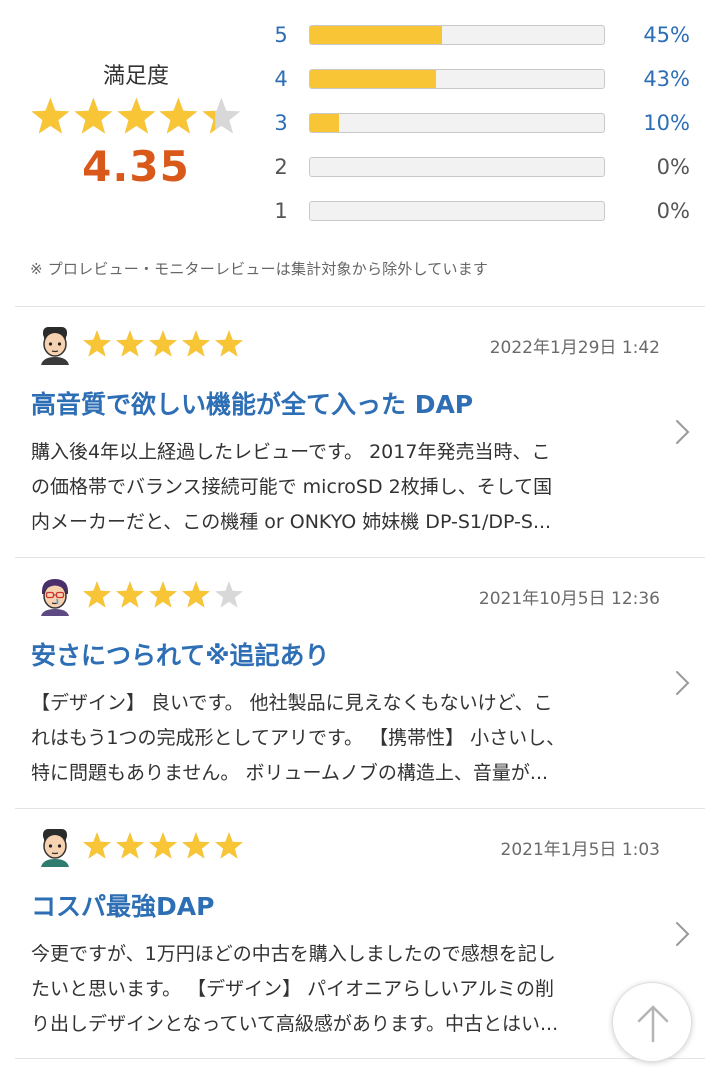 The image size is (715, 1080). I want to click on distribution-row-1: 1 0%, so click(482, 211).